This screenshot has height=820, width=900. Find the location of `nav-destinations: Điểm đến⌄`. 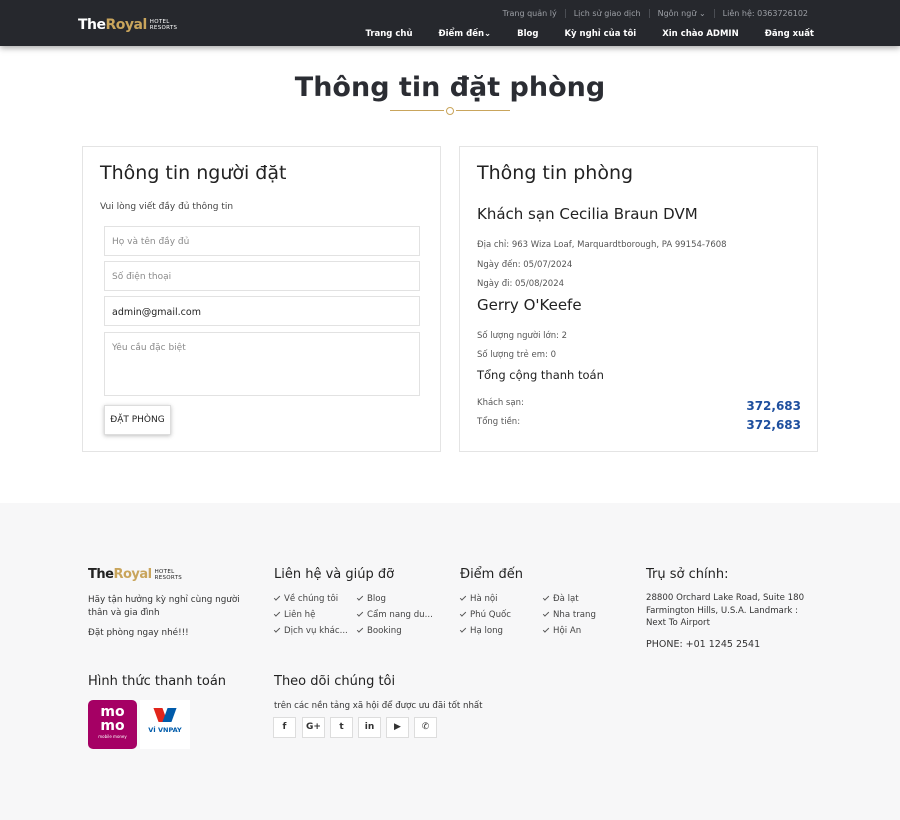

nav-destinations: Điểm đến⌄ is located at coordinates (465, 34).